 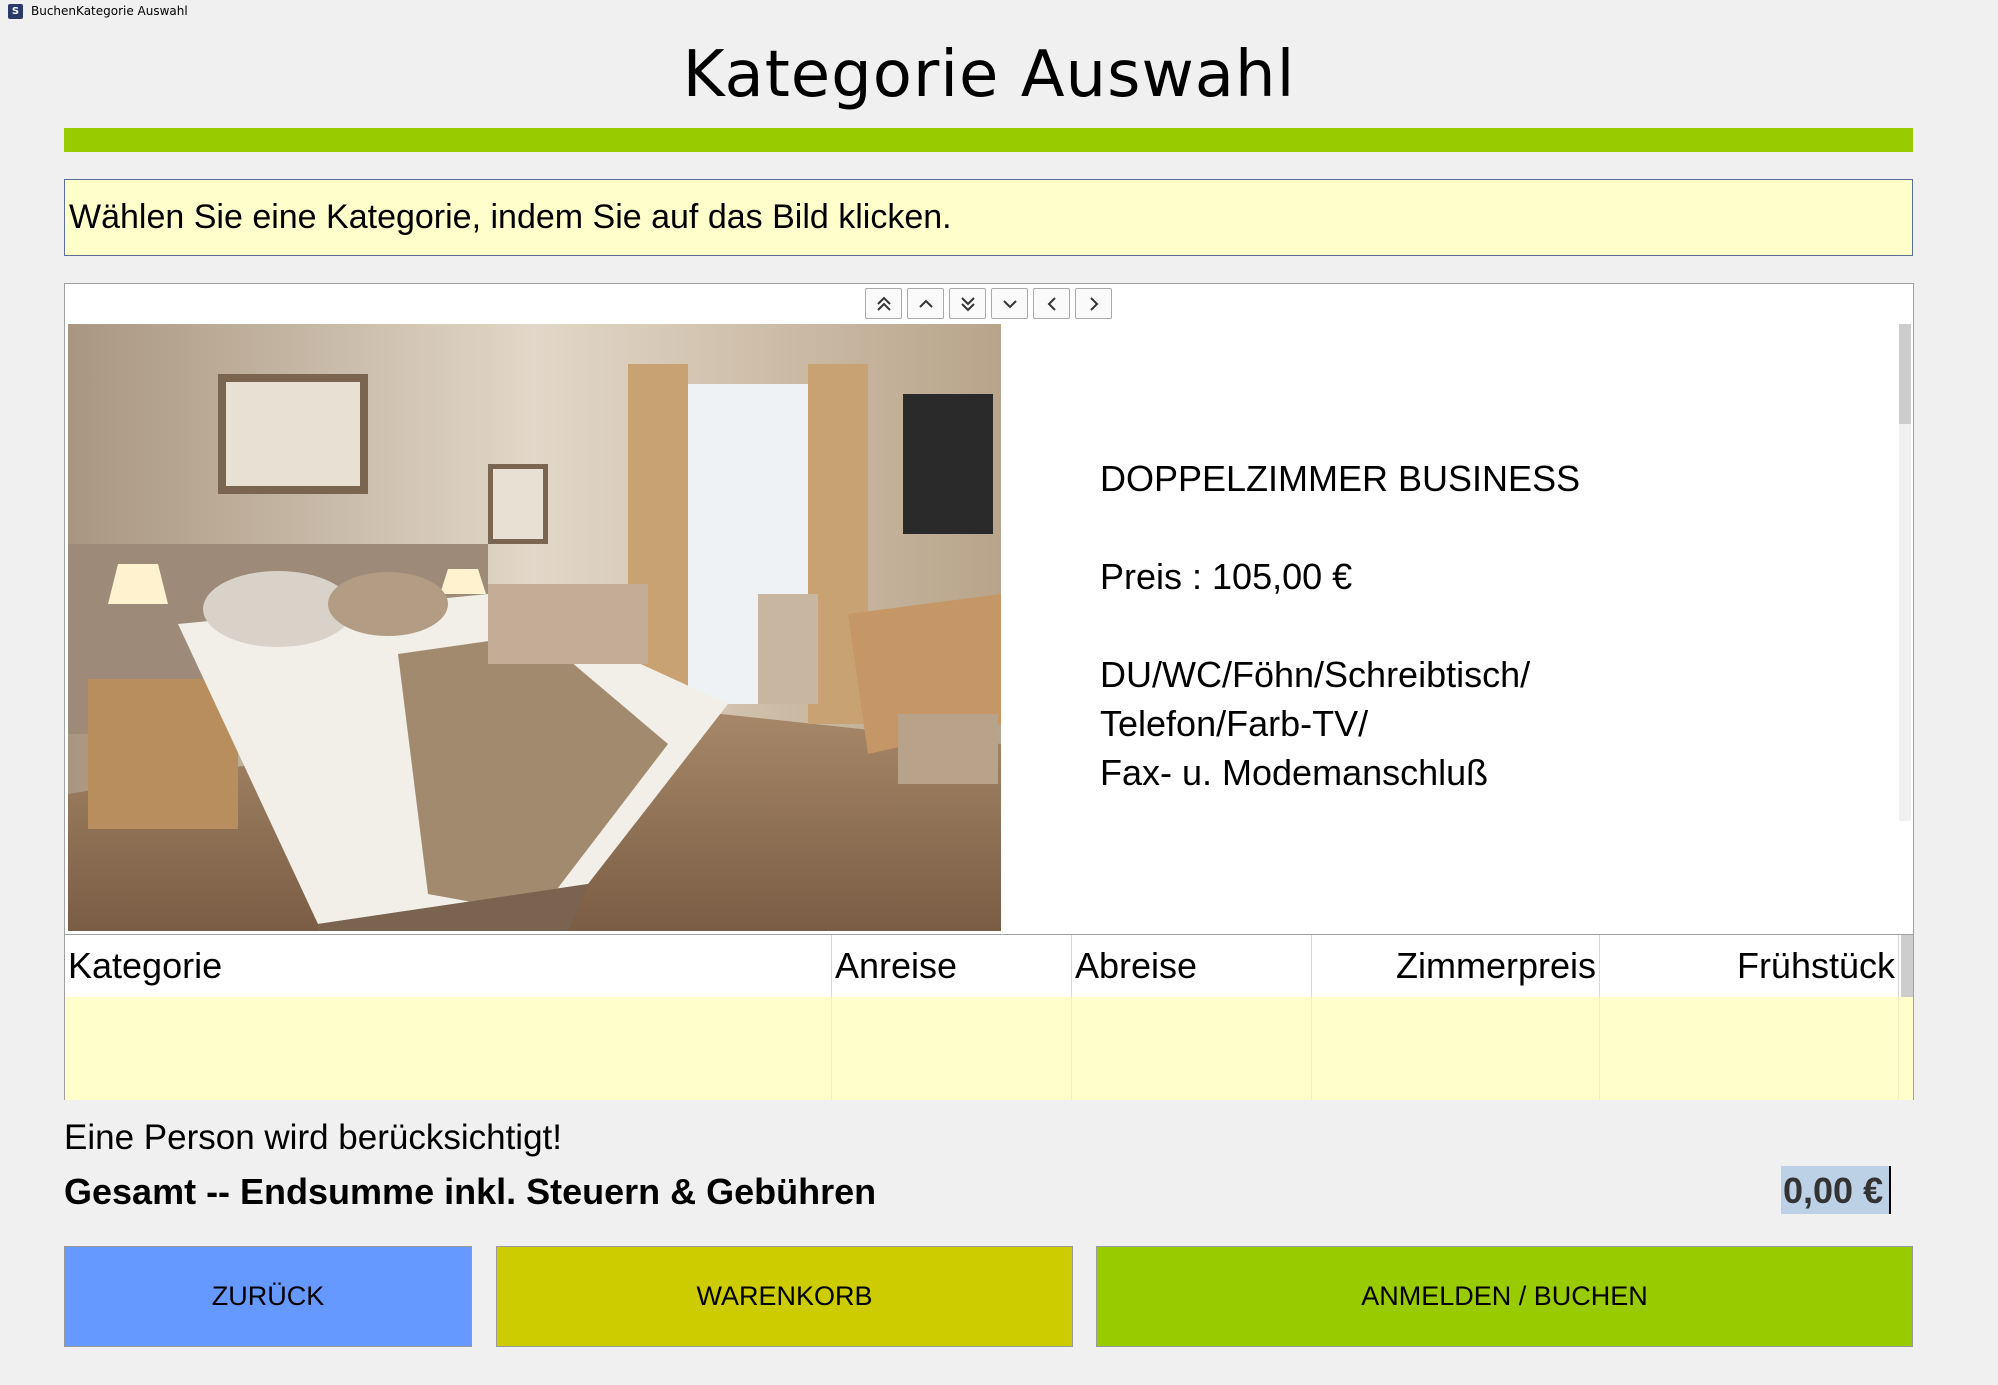 What do you see at coordinates (1836, 1190) in the screenshot?
I see `total-value: 0,00 €` at bounding box center [1836, 1190].